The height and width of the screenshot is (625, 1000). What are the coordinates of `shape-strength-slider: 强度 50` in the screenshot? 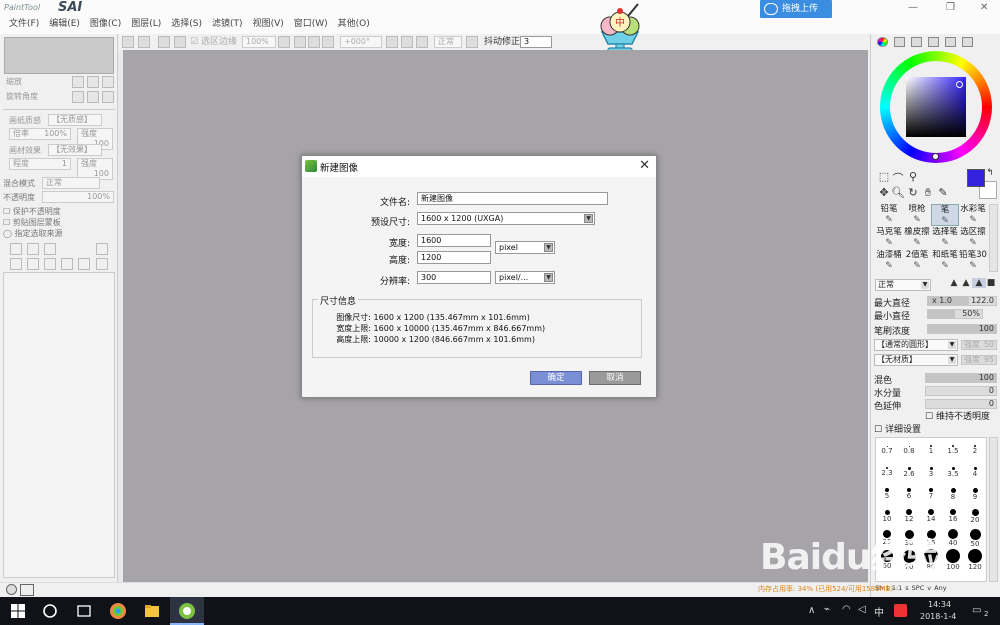 It's located at (979, 345).